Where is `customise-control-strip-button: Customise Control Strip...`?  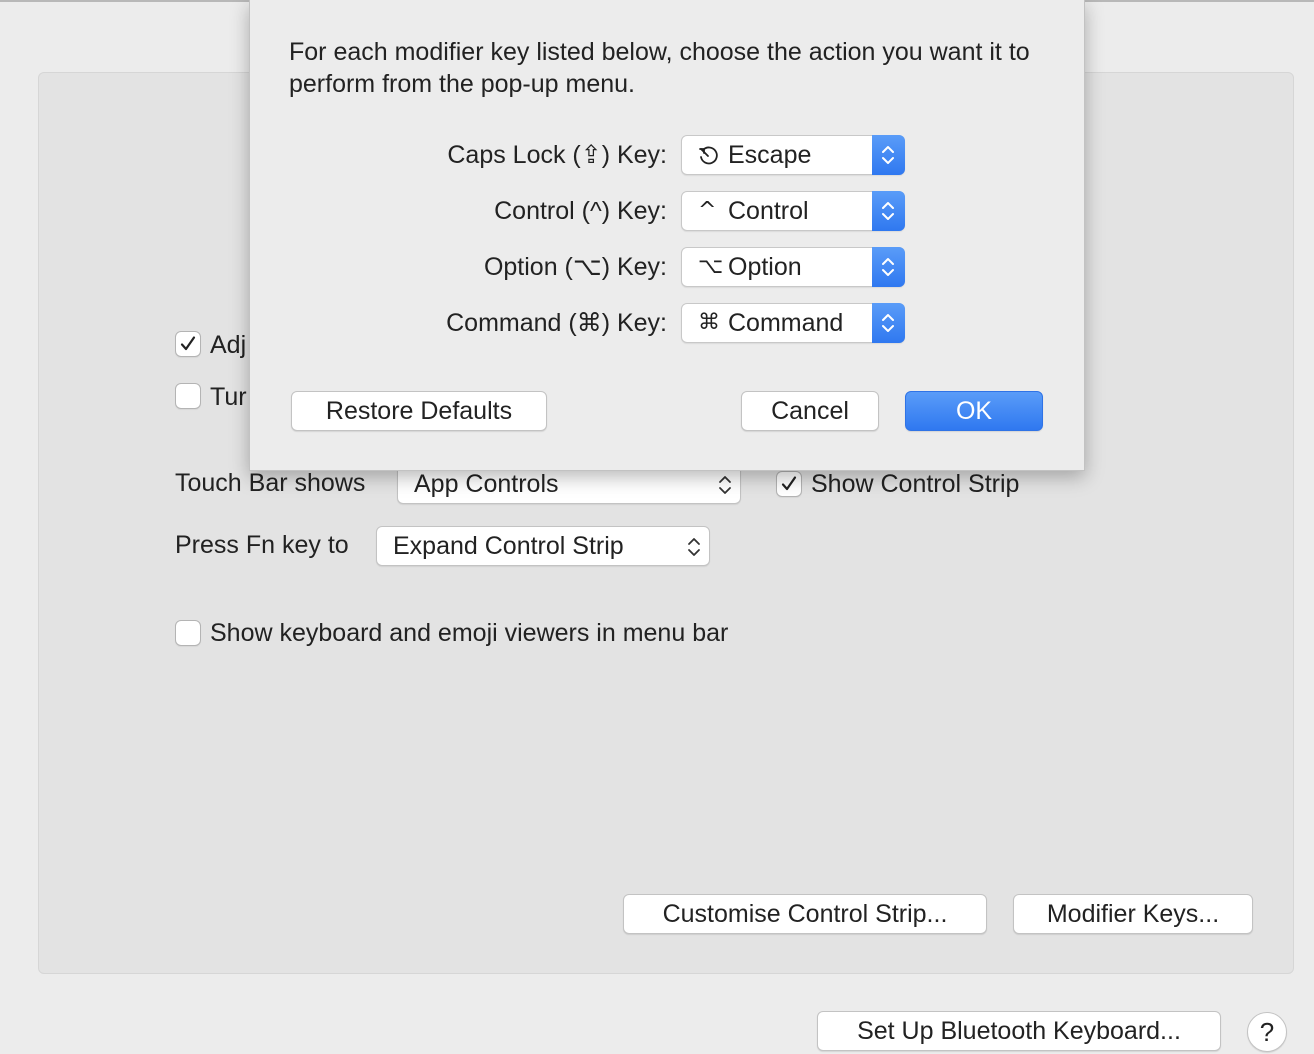 customise-control-strip-button: Customise Control Strip... is located at coordinates (805, 914).